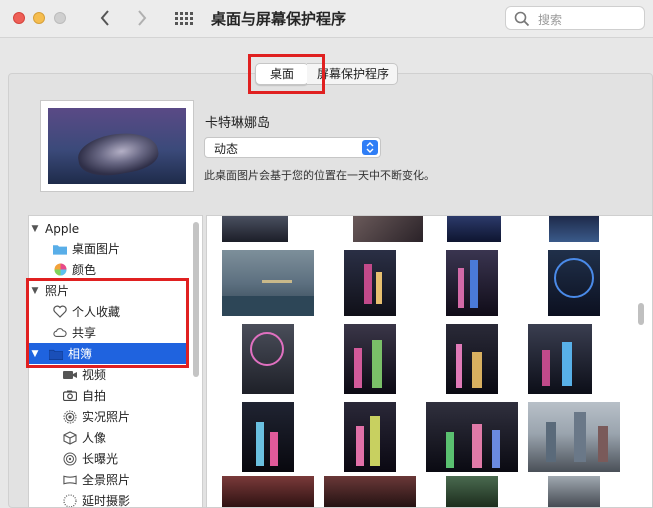  What do you see at coordinates (19, 18) in the screenshot?
I see `close-window-button` at bounding box center [19, 18].